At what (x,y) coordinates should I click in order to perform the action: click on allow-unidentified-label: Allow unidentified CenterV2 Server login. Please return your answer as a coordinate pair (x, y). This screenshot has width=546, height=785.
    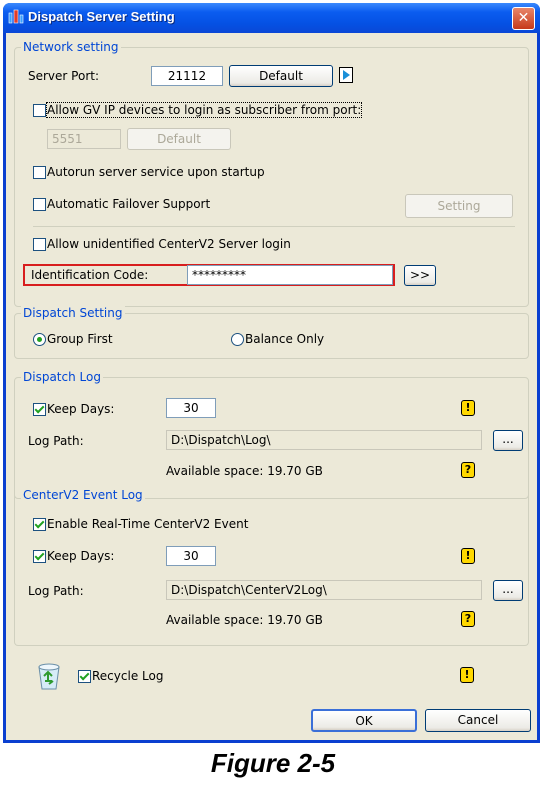
    Looking at the image, I should click on (169, 244).